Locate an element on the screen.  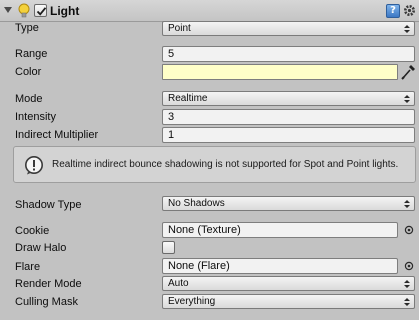
component-header: Light ? is located at coordinates (209, 11).